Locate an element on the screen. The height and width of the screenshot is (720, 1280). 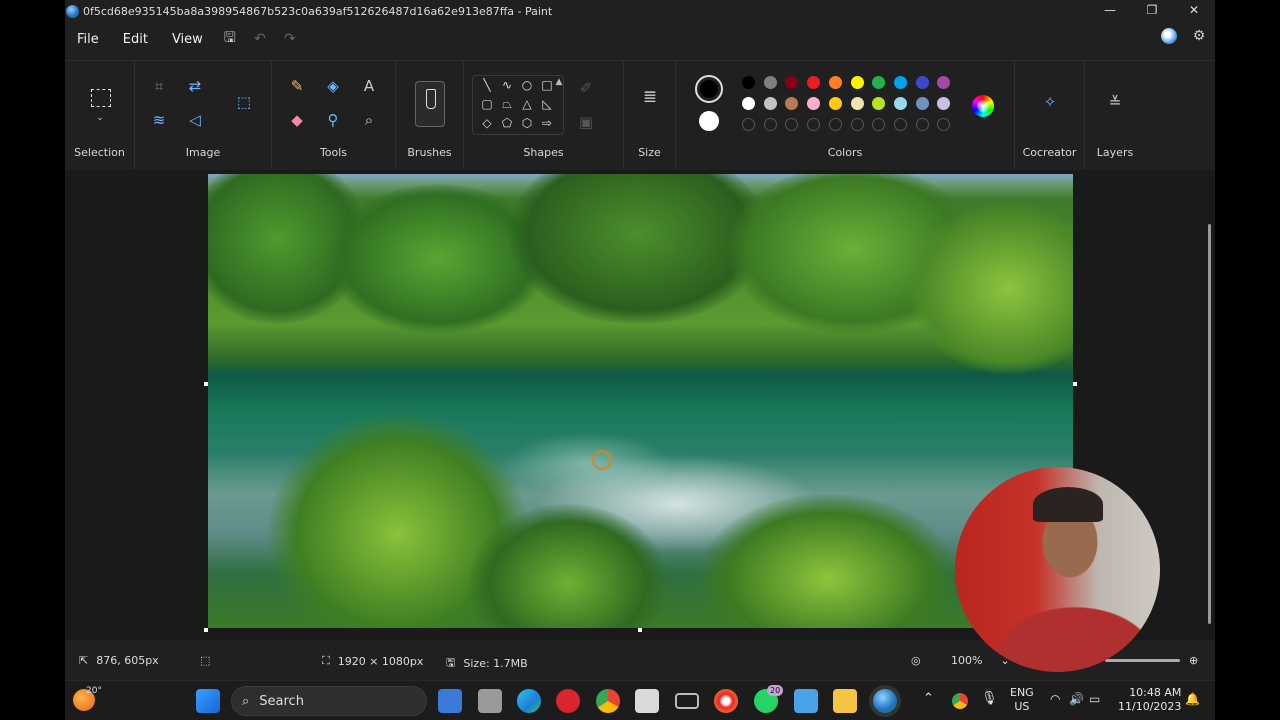
line-shape-icon: ╲ is located at coordinates (487, 85).